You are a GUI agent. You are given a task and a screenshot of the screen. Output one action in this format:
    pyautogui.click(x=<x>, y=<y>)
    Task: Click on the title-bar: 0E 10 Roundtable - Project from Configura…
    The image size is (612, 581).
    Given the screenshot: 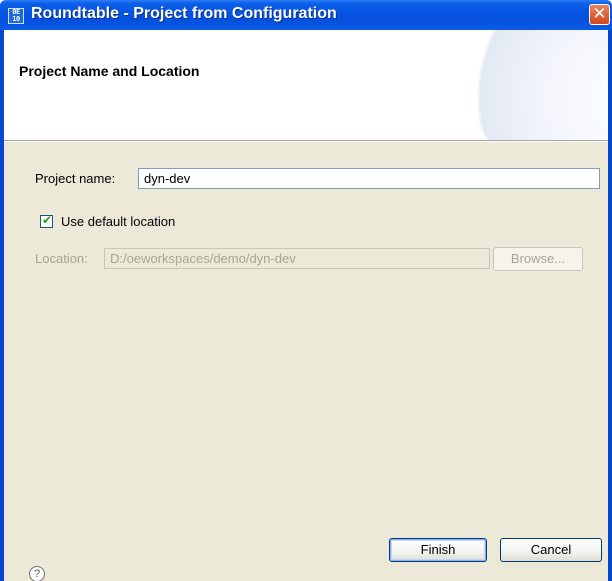 What is the action you would take?
    pyautogui.click(x=306, y=15)
    